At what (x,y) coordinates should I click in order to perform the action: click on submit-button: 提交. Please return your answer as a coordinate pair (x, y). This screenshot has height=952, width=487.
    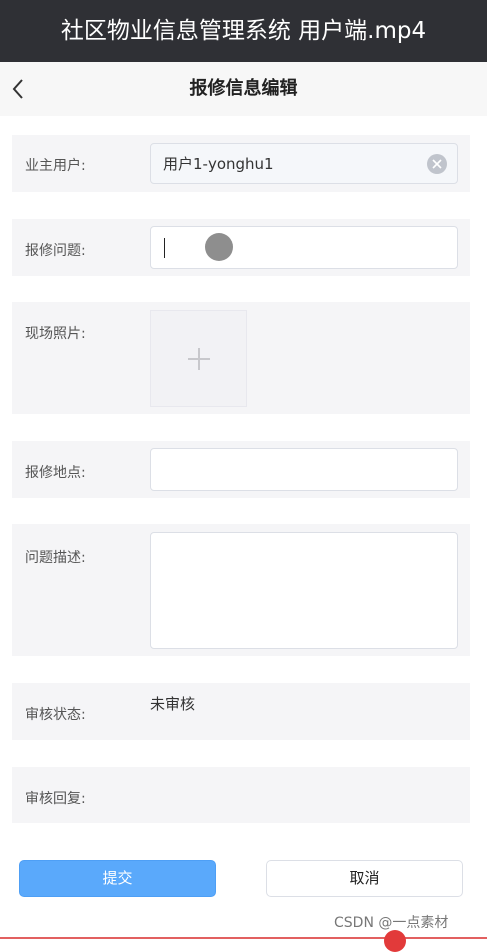
    Looking at the image, I should click on (117, 878).